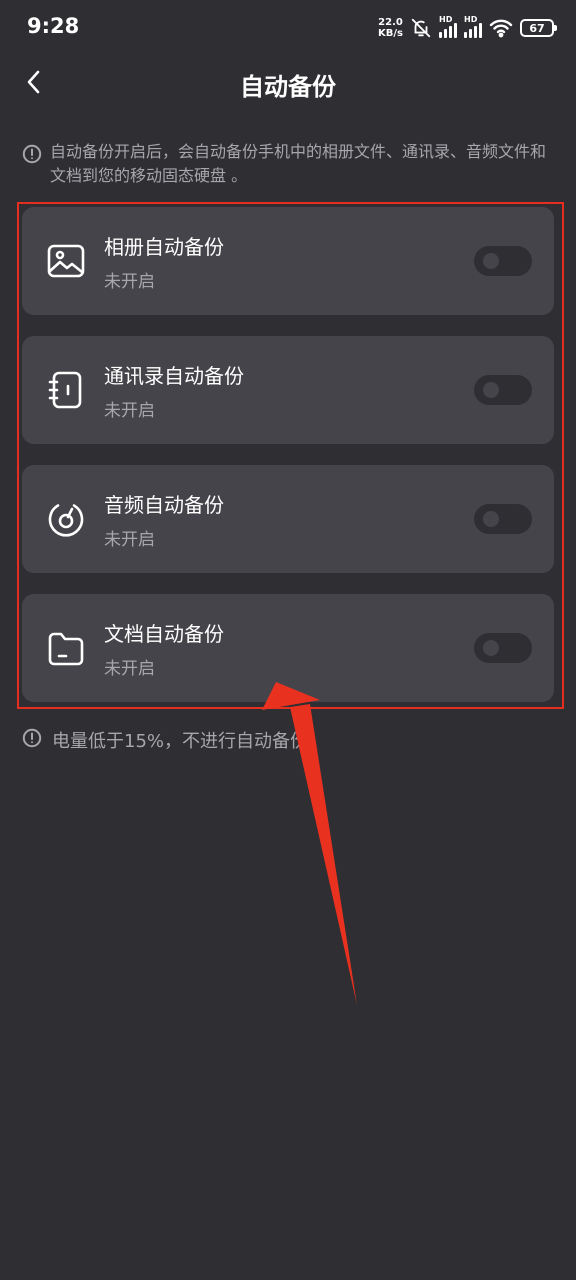 This screenshot has height=1280, width=576. I want to click on mute-icon, so click(421, 28).